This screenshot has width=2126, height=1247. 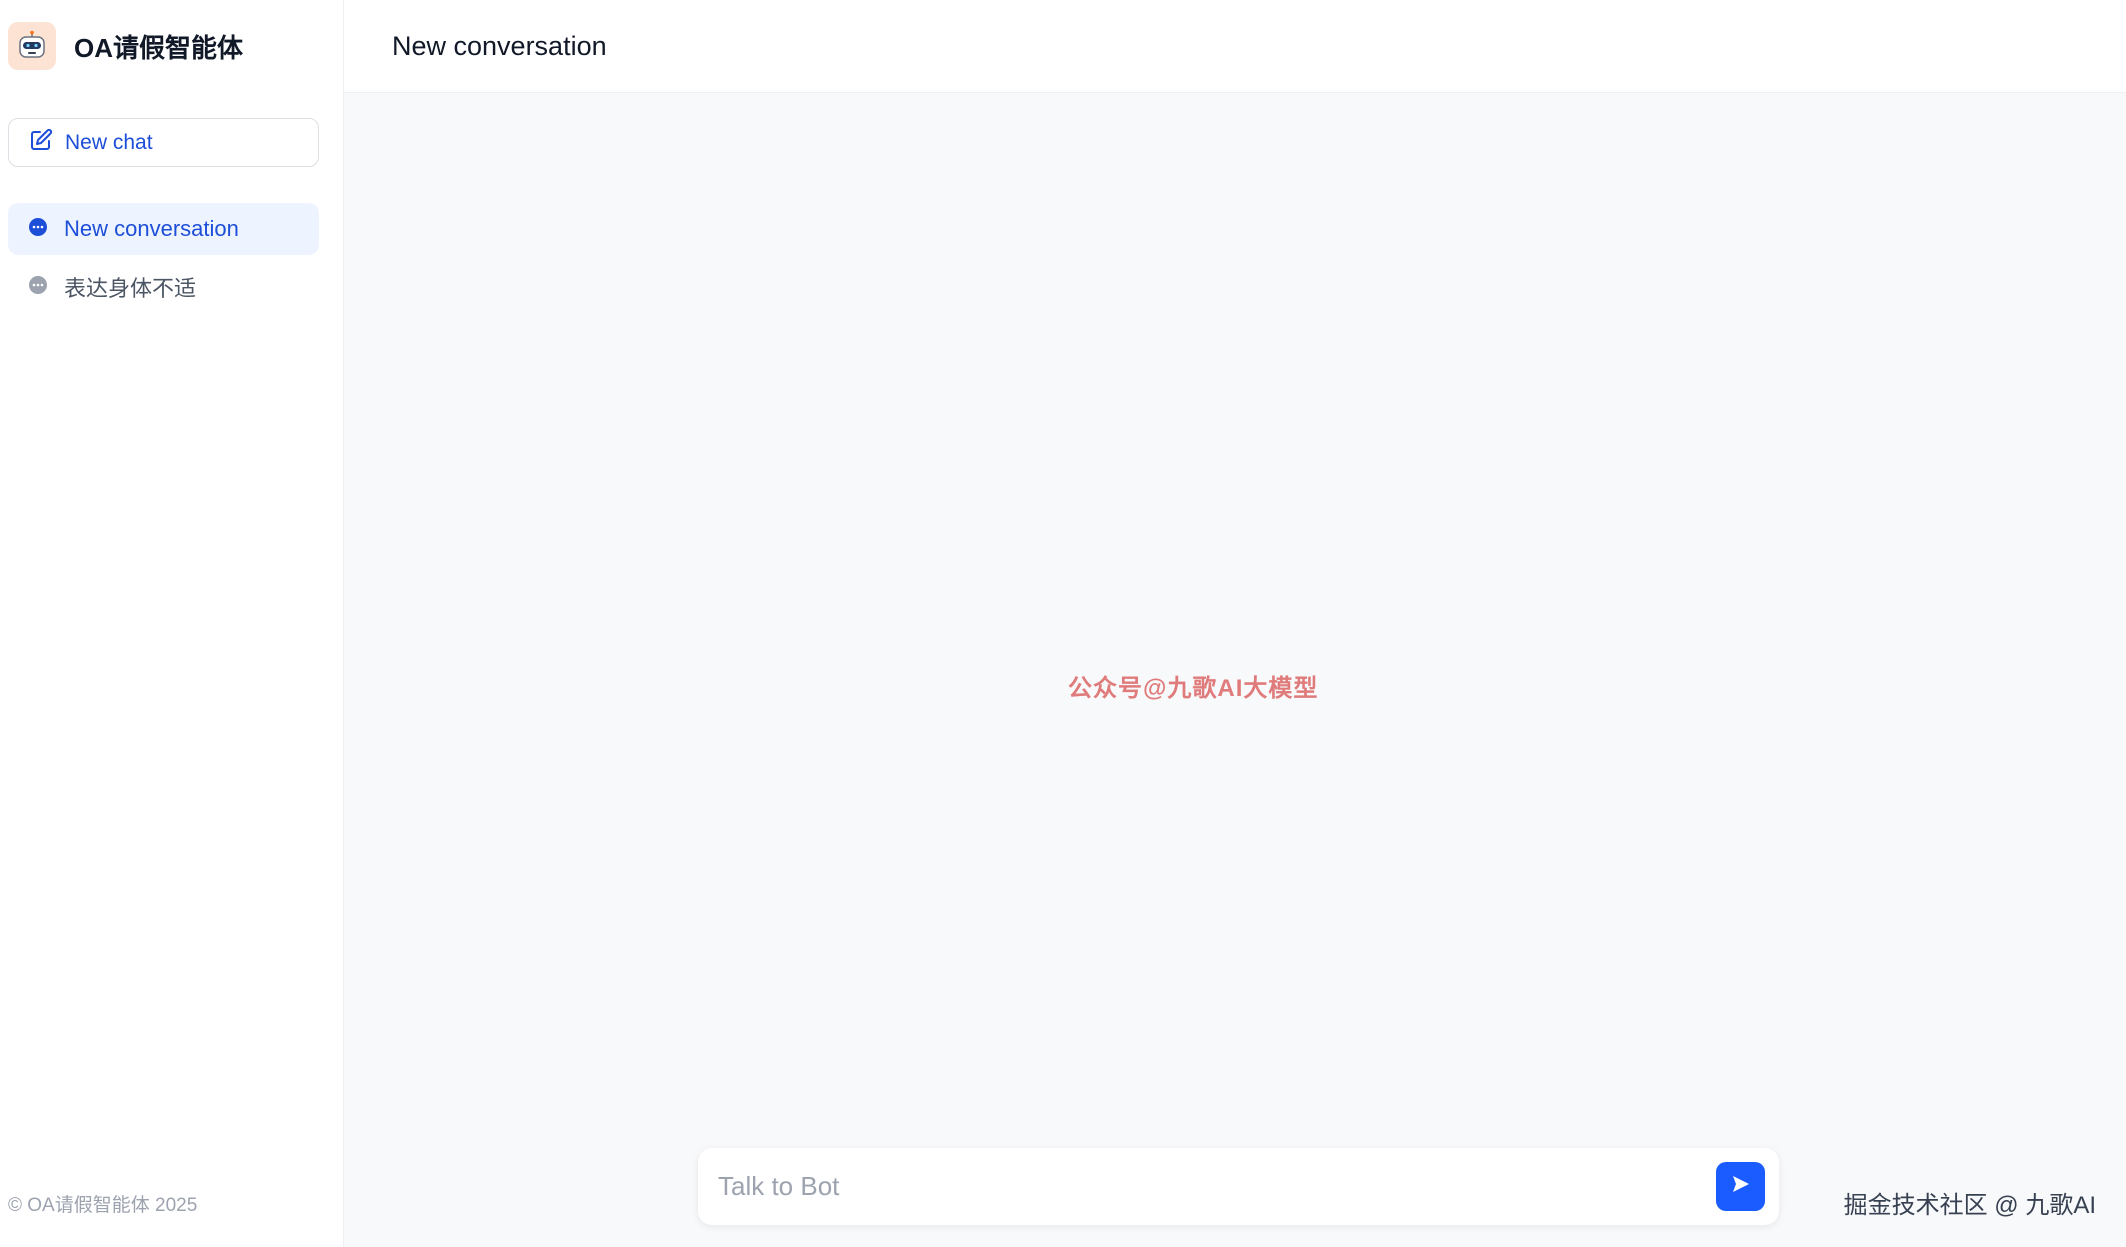 I want to click on conversation-item-new-conversation: New conversation, so click(x=163, y=229).